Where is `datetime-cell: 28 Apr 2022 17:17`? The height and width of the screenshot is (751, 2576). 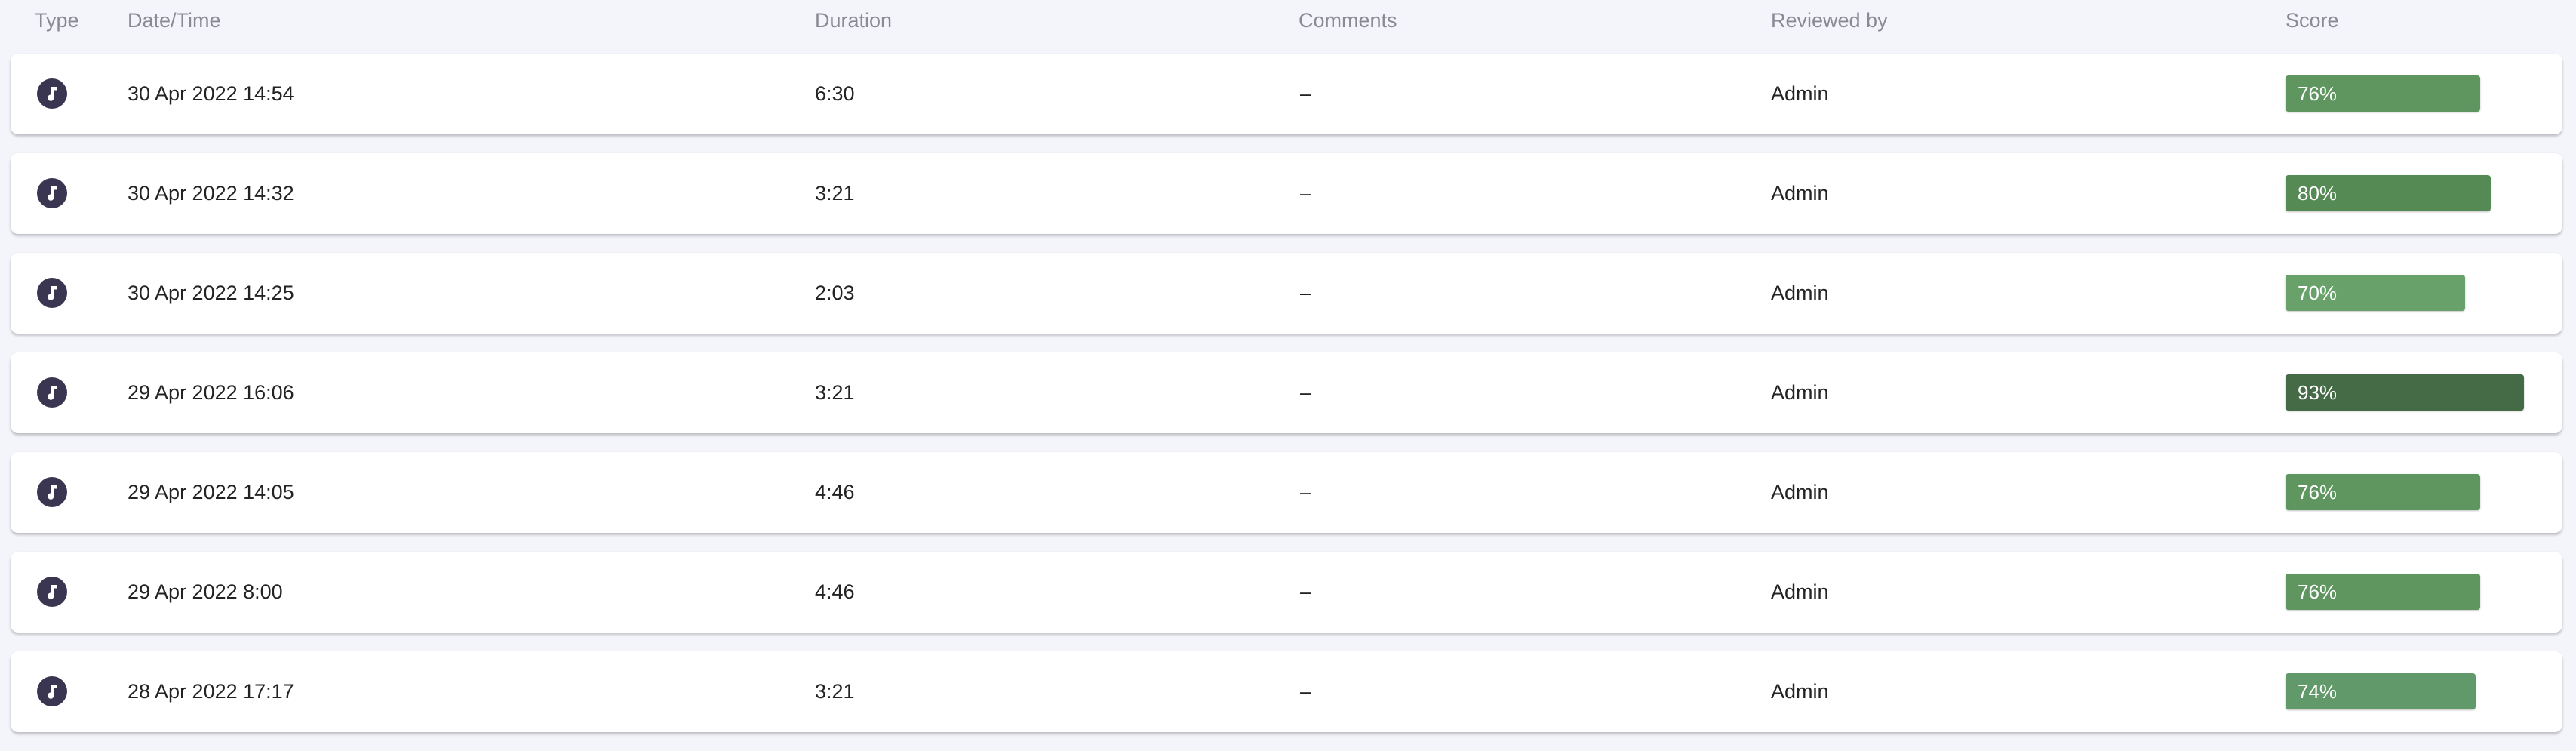 datetime-cell: 28 Apr 2022 17:17 is located at coordinates (211, 691).